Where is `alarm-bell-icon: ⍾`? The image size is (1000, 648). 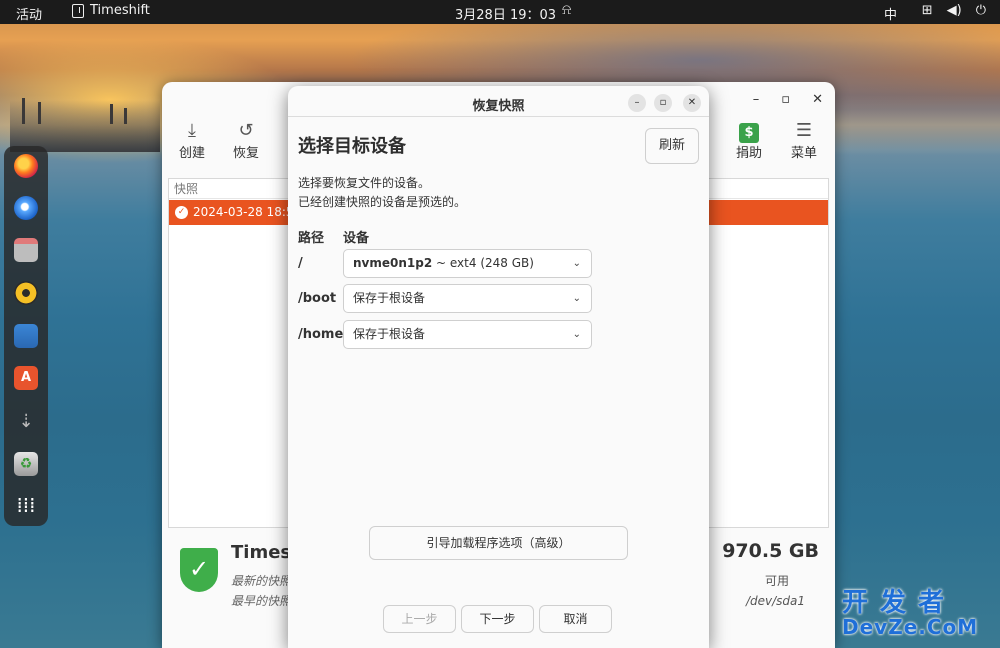 alarm-bell-icon: ⍾ is located at coordinates (567, 10).